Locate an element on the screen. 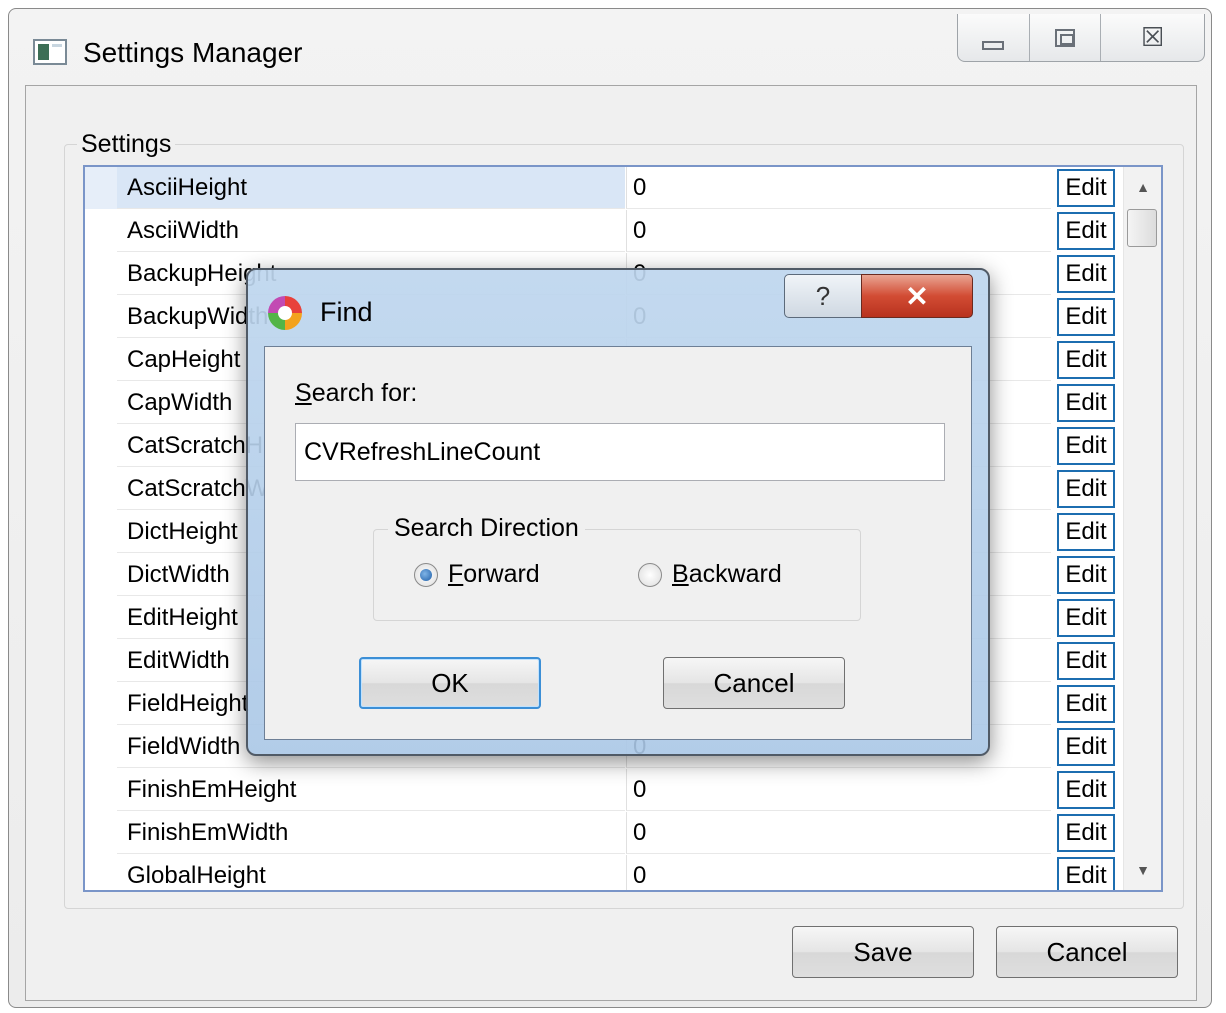 The width and height of the screenshot is (1226, 1013). search-direction-label: Search Direction is located at coordinates (486, 528).